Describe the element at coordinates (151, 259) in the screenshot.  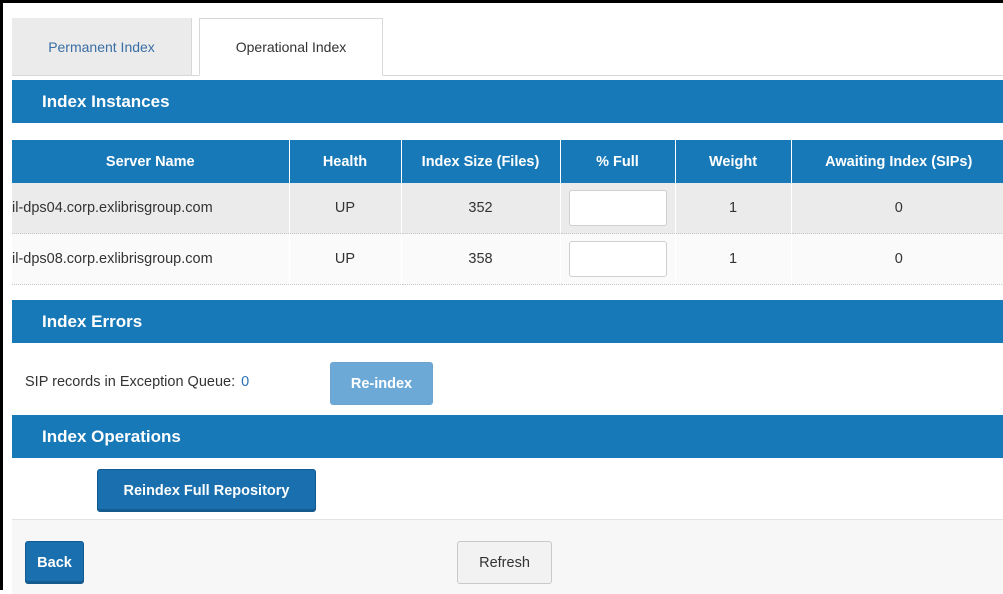
I see `cell-server-name: il-dps08.corp.exlibrisgroup.com` at that location.